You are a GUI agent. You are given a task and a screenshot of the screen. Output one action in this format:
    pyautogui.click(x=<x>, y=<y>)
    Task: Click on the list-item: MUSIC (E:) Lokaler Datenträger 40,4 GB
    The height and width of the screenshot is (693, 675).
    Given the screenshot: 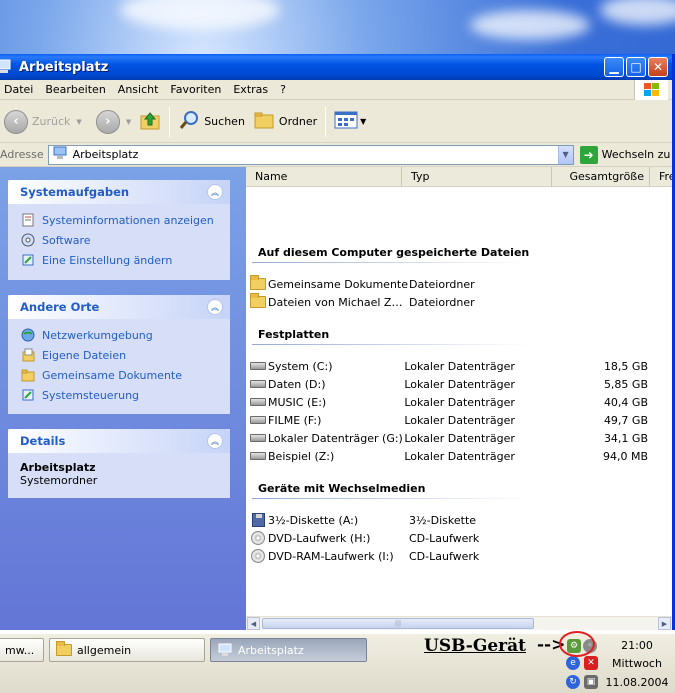 What is the action you would take?
    pyautogui.click(x=449, y=402)
    